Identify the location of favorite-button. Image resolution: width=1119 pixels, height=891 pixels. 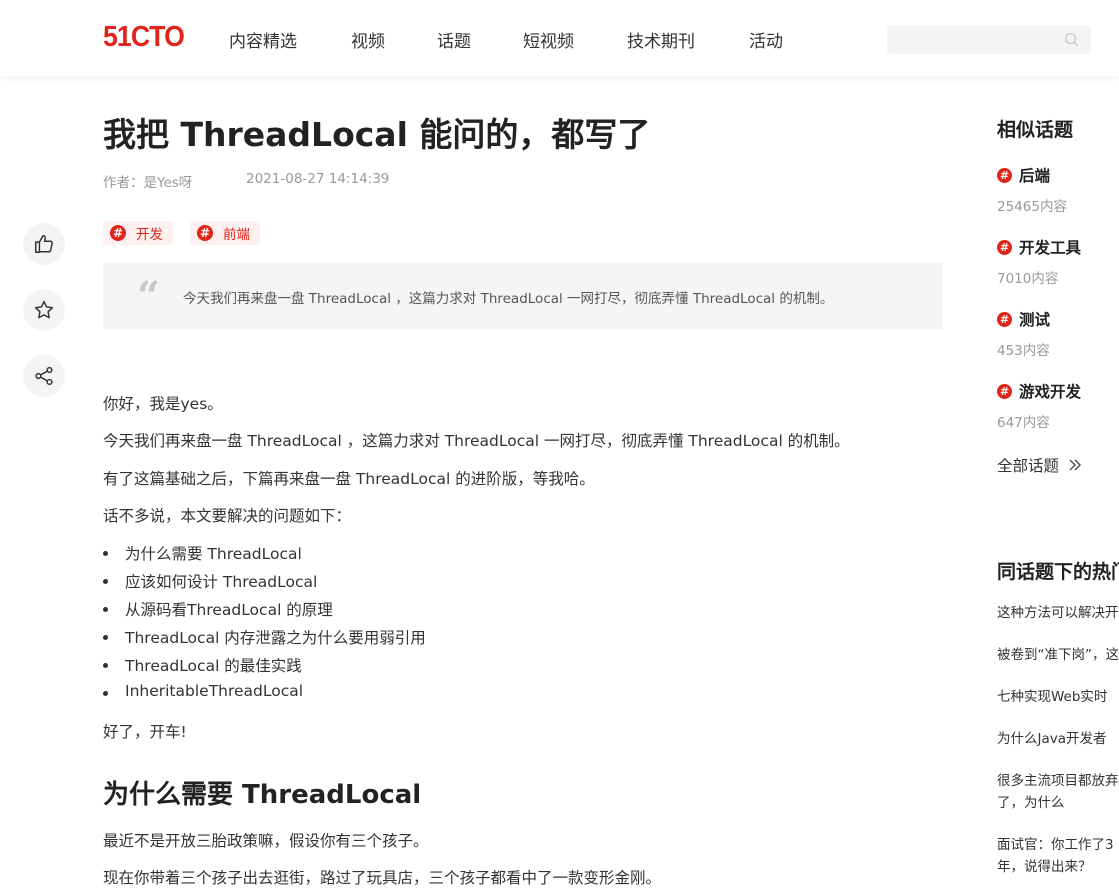
(44, 310).